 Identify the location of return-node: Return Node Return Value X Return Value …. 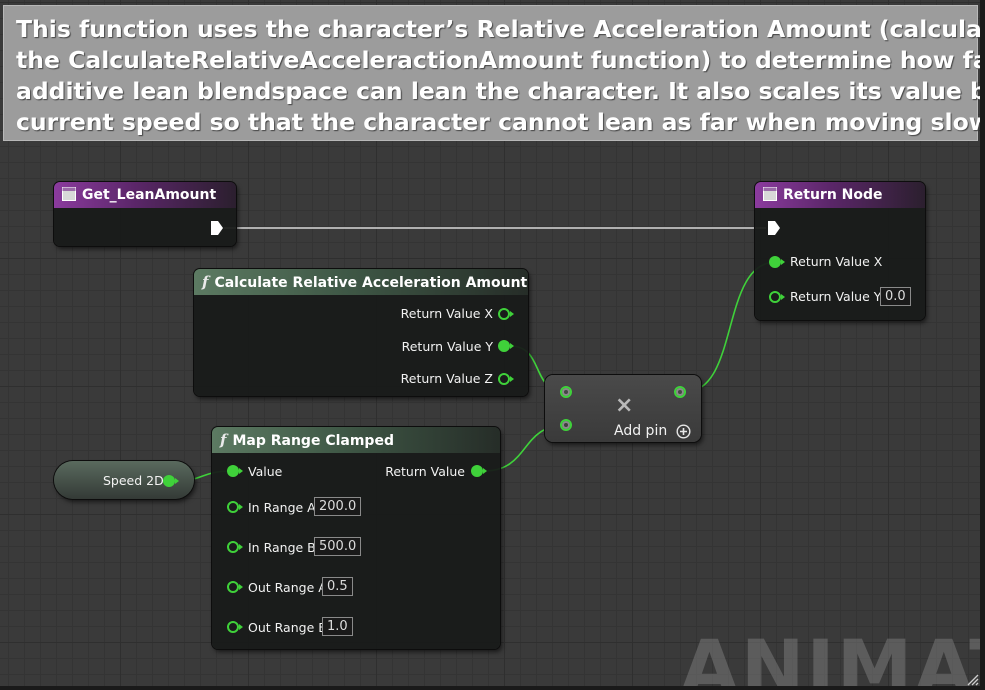
(840, 251).